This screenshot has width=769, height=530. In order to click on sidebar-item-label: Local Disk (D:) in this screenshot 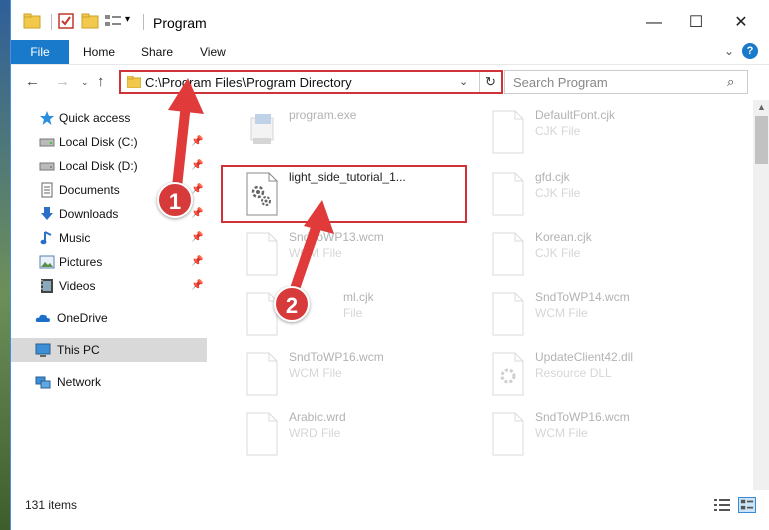, I will do `click(98, 166)`.